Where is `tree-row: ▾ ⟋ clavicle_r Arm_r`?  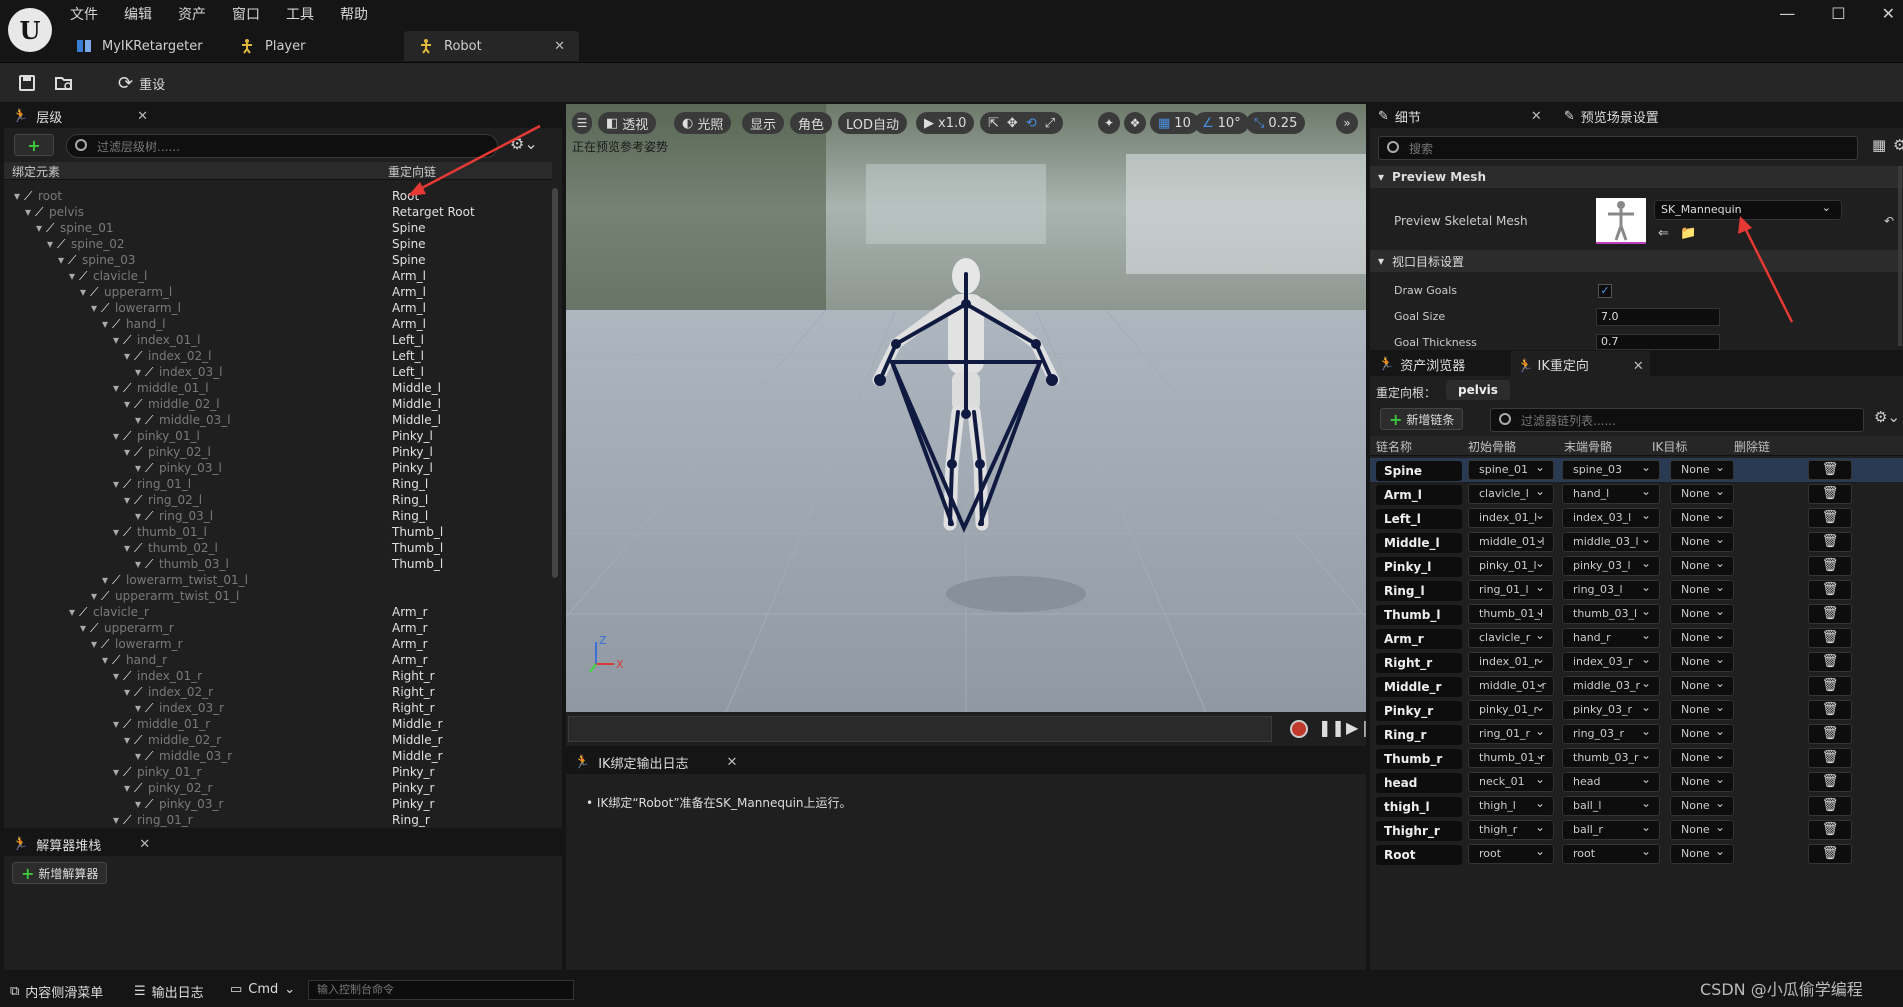 tree-row: ▾ ⟋ clavicle_r Arm_r is located at coordinates (282, 612).